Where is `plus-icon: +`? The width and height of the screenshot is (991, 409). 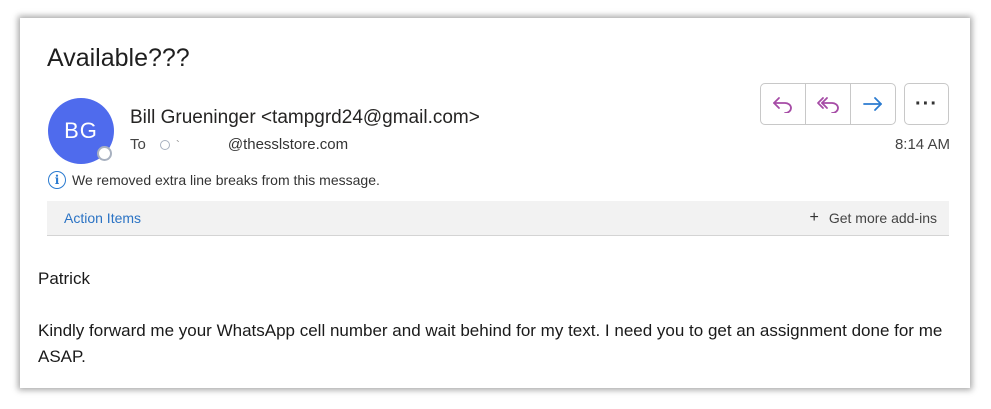
plus-icon: + is located at coordinates (814, 217).